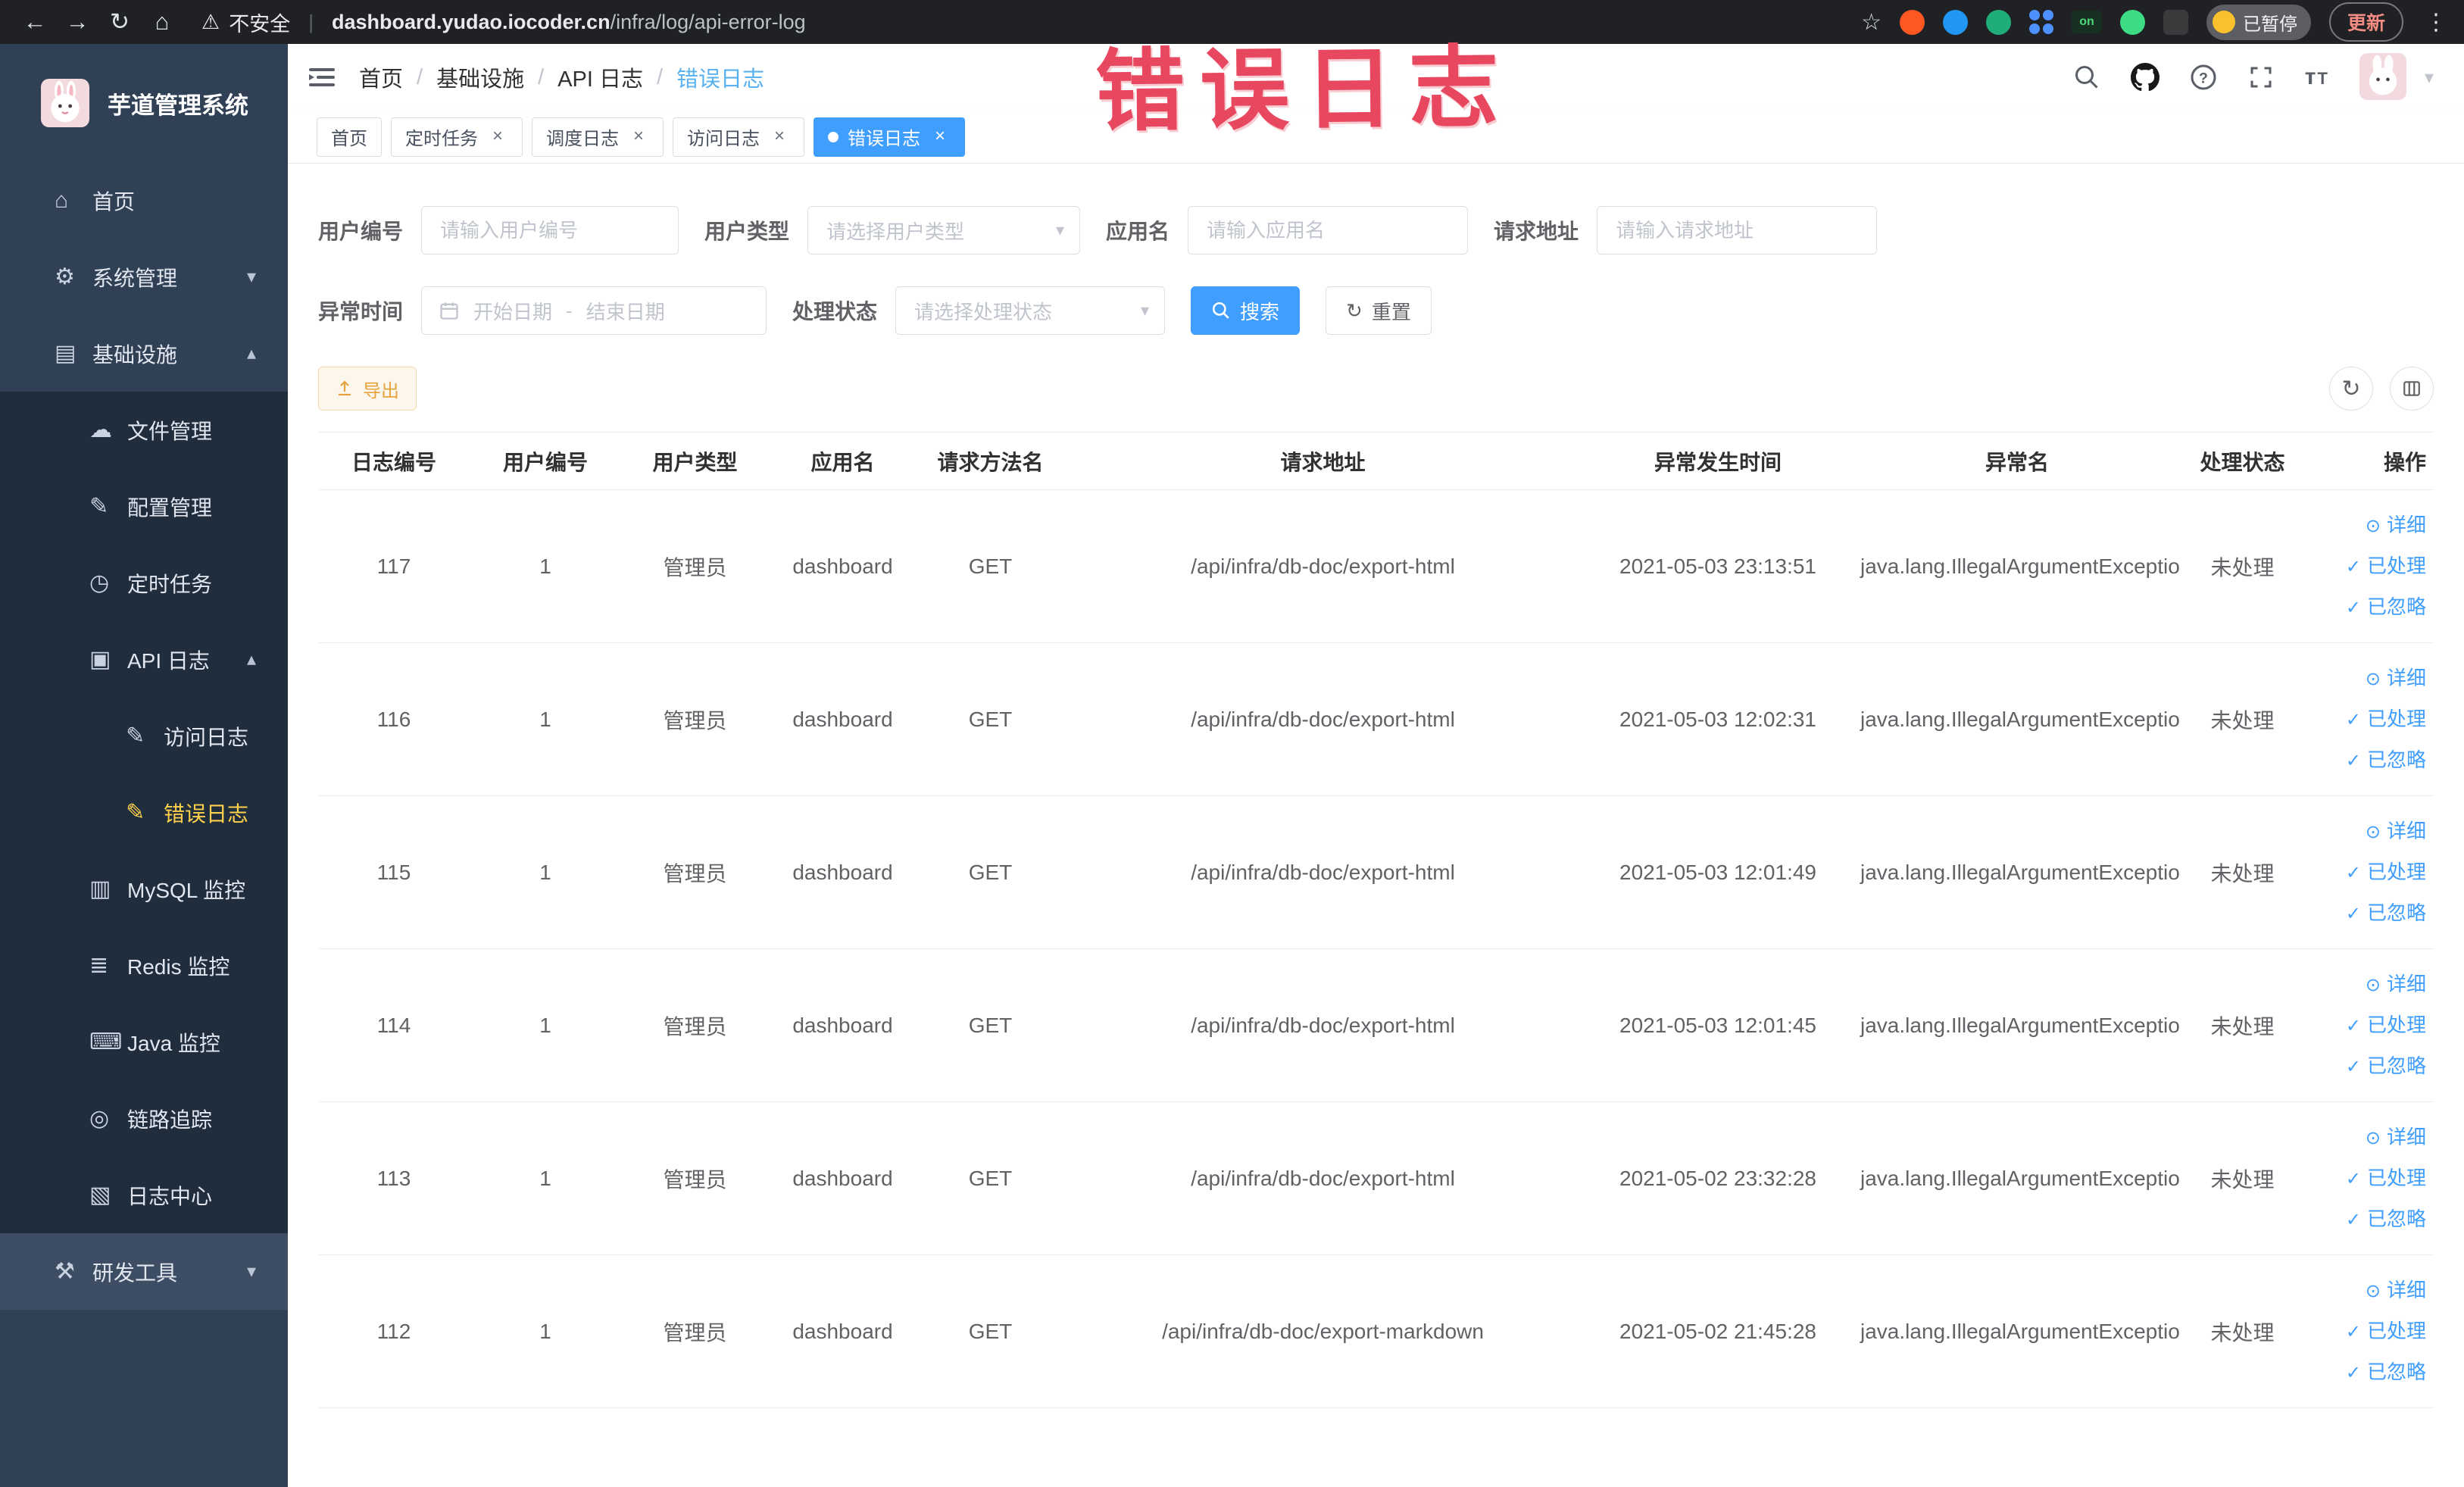  I want to click on export-button: 导出, so click(367, 389).